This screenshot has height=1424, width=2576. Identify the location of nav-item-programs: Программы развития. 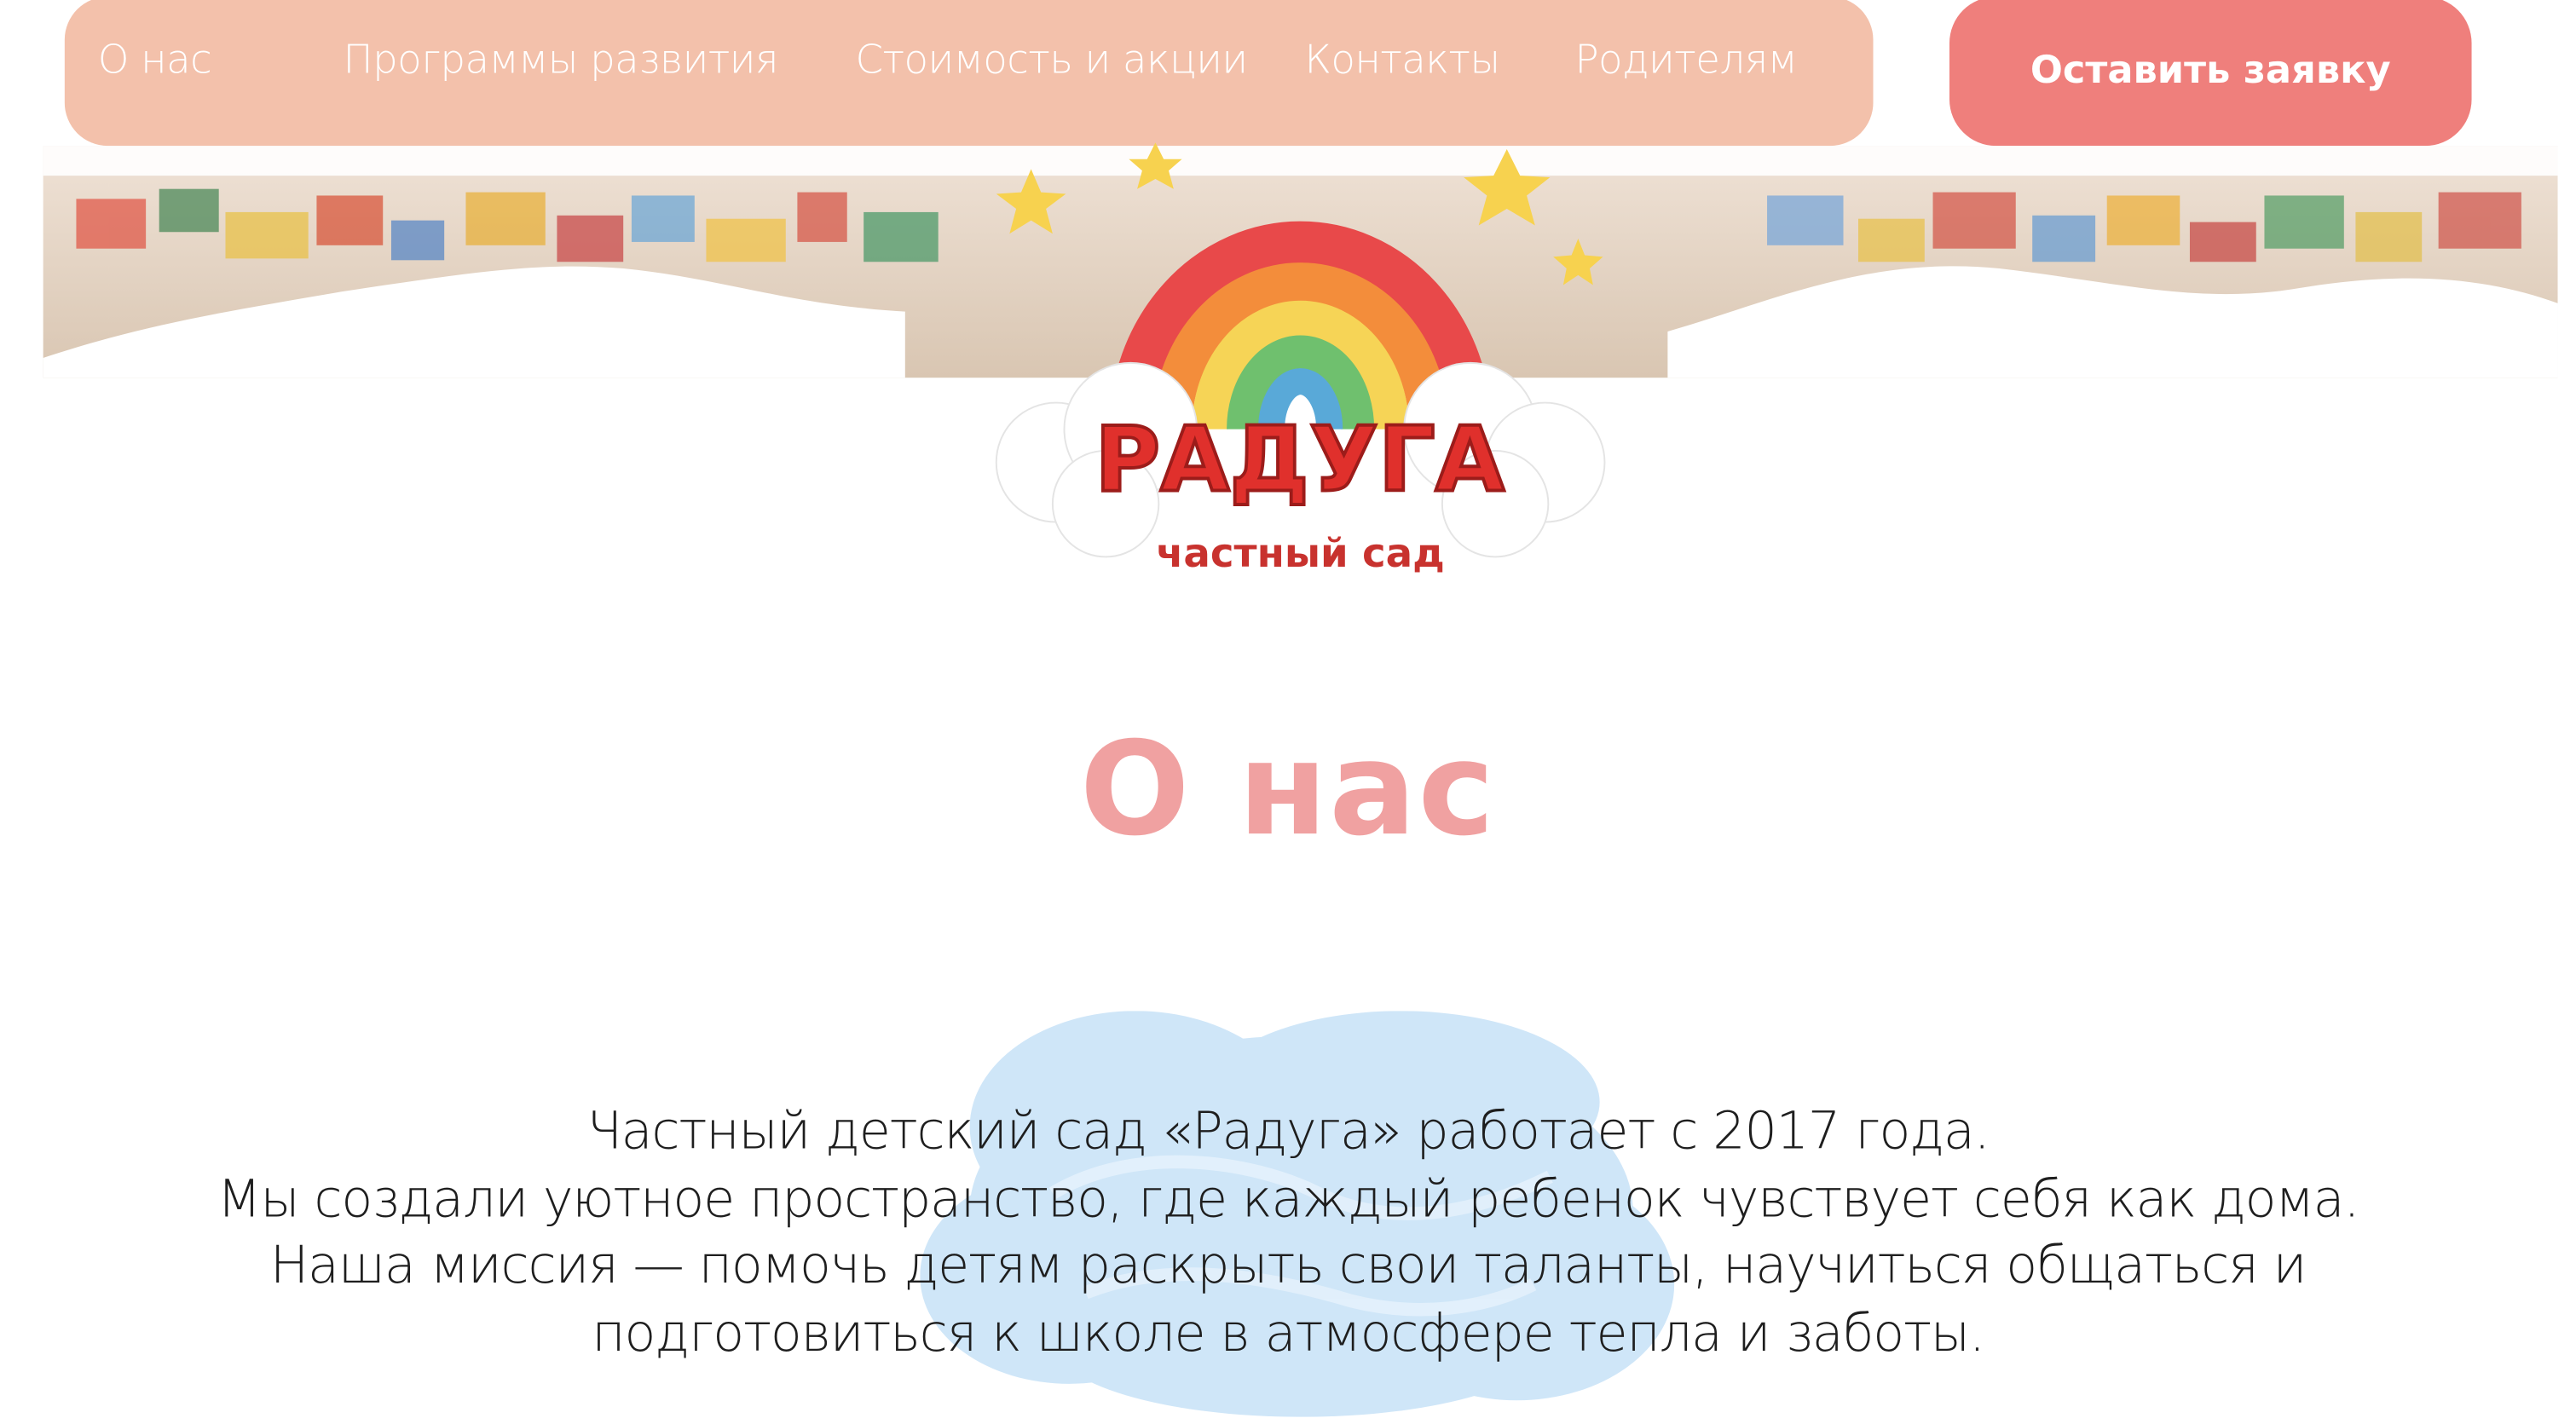
(561, 60).